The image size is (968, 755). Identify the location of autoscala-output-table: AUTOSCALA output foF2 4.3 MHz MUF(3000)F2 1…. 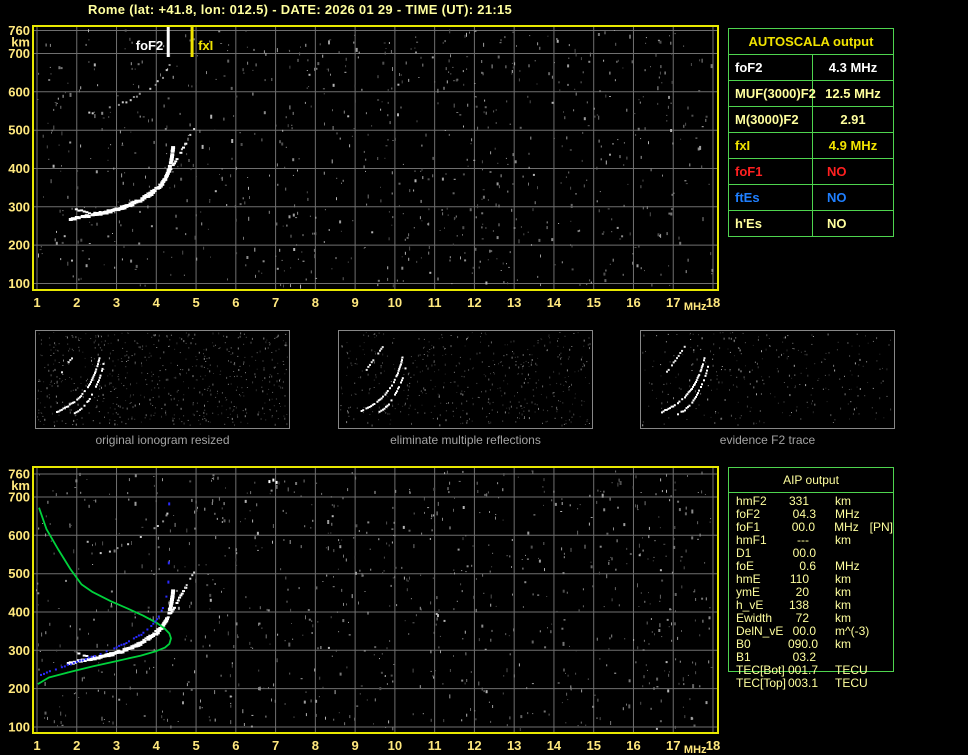
(811, 132).